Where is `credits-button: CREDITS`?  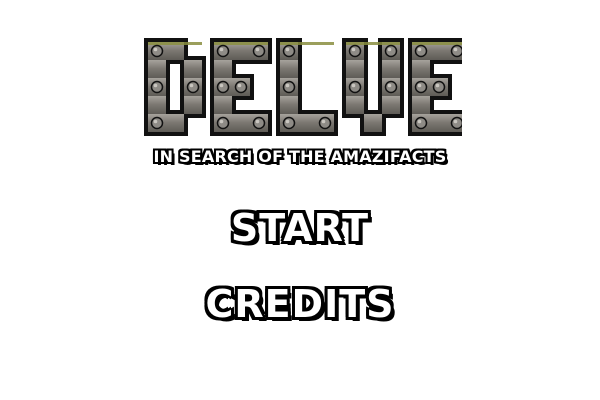 credits-button: CREDITS is located at coordinates (300, 304).